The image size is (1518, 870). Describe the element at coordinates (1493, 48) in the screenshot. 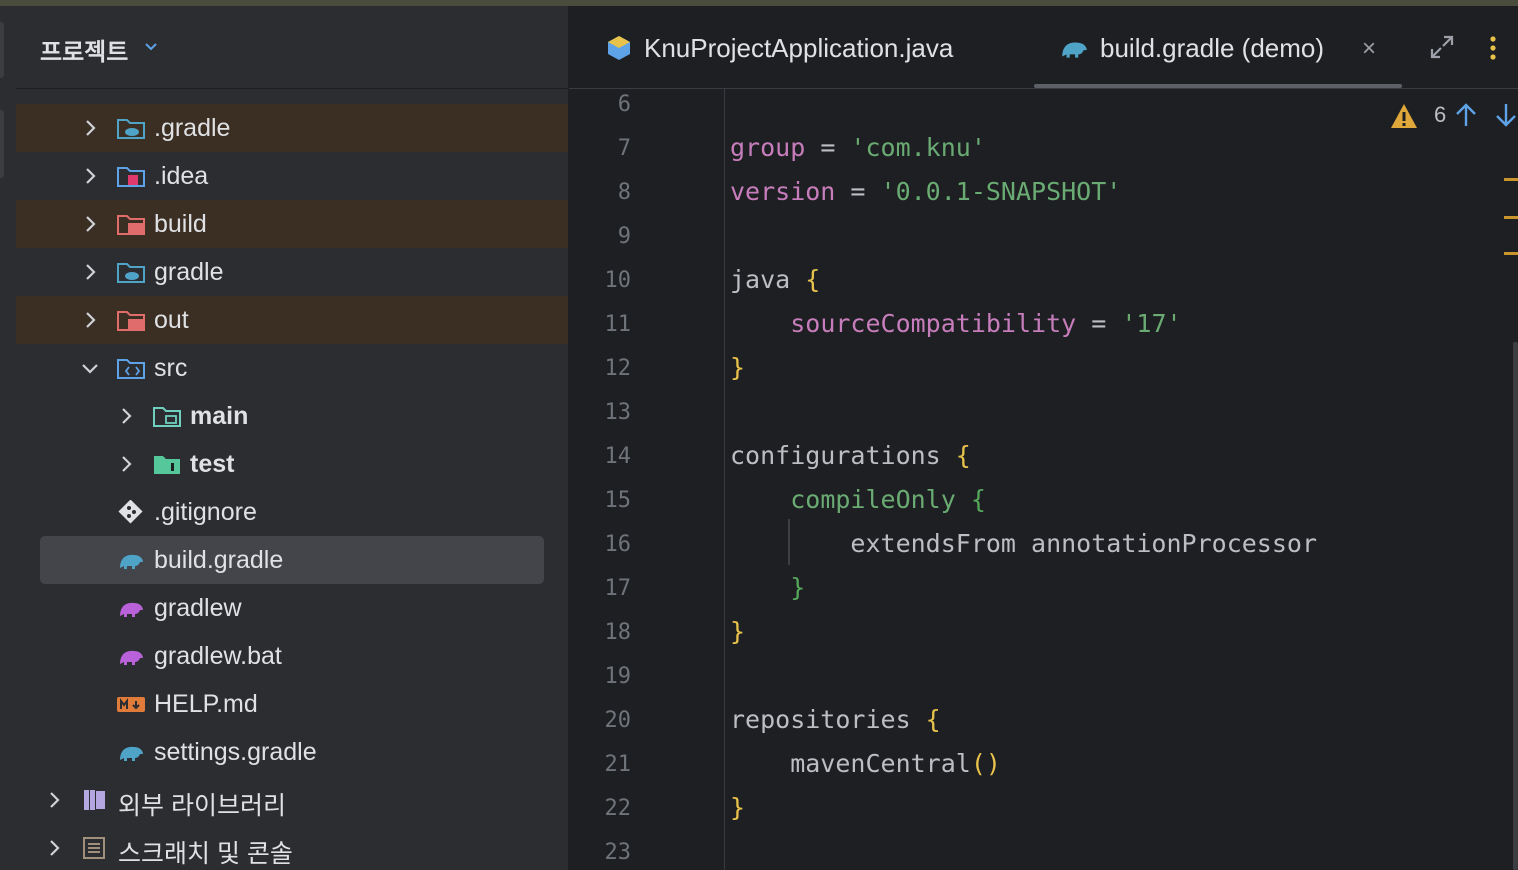

I see `more-options-icon` at that location.